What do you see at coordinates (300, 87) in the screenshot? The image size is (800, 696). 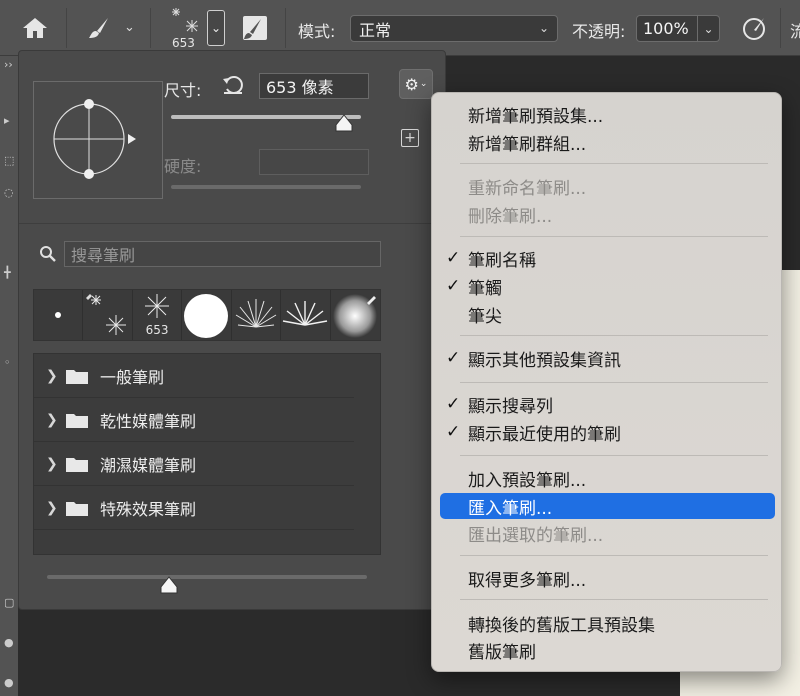 I see `size-value: 653 像素` at bounding box center [300, 87].